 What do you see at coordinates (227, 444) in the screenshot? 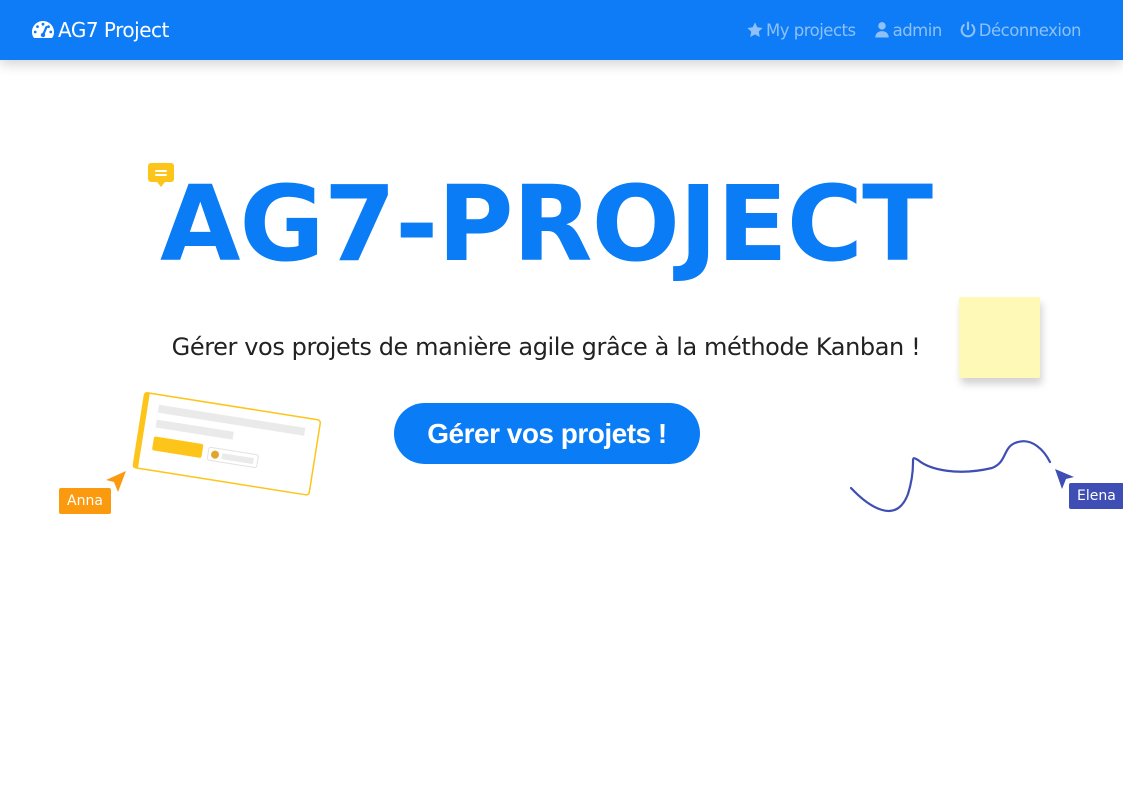
I see `kanban-card-illustration` at bounding box center [227, 444].